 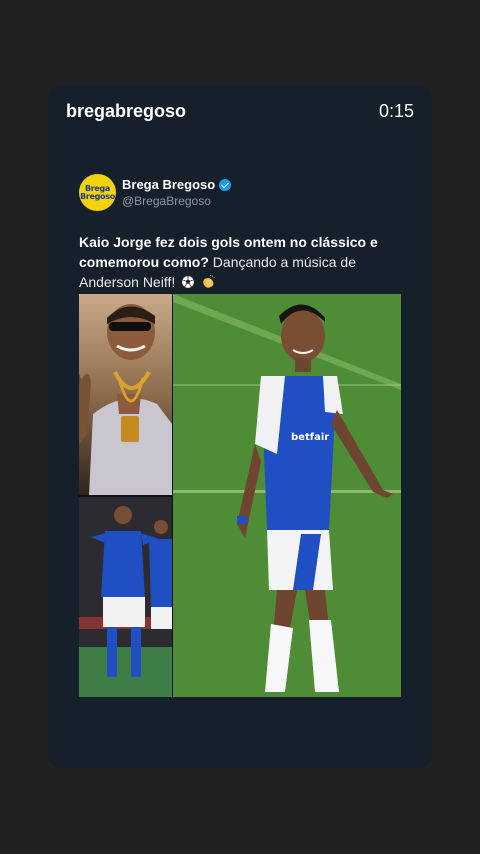 What do you see at coordinates (126, 111) in the screenshot?
I see `story-username: bregabregoso` at bounding box center [126, 111].